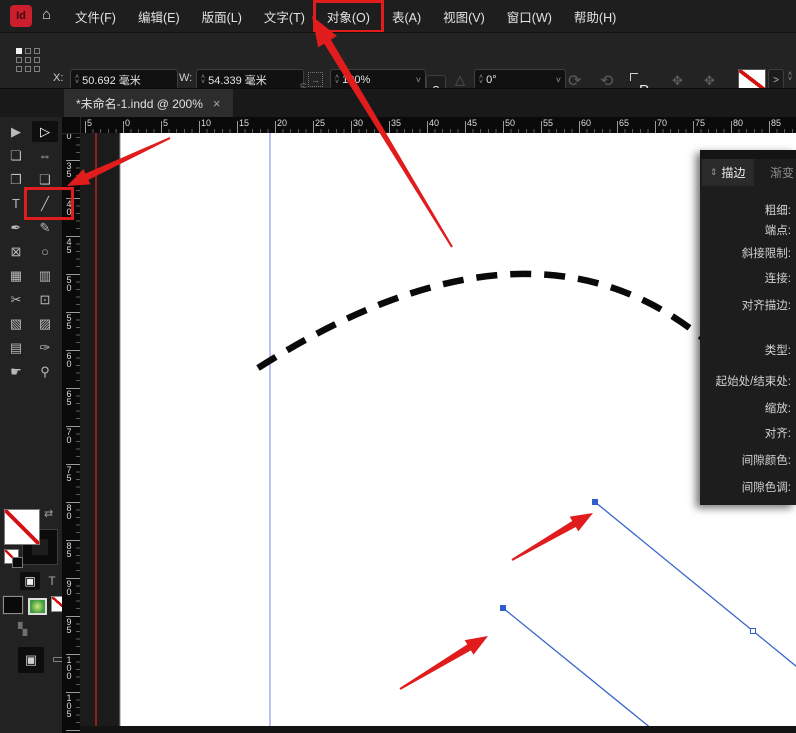 The image size is (796, 733). I want to click on stroke-panel-label: 缩放:, so click(777, 409).